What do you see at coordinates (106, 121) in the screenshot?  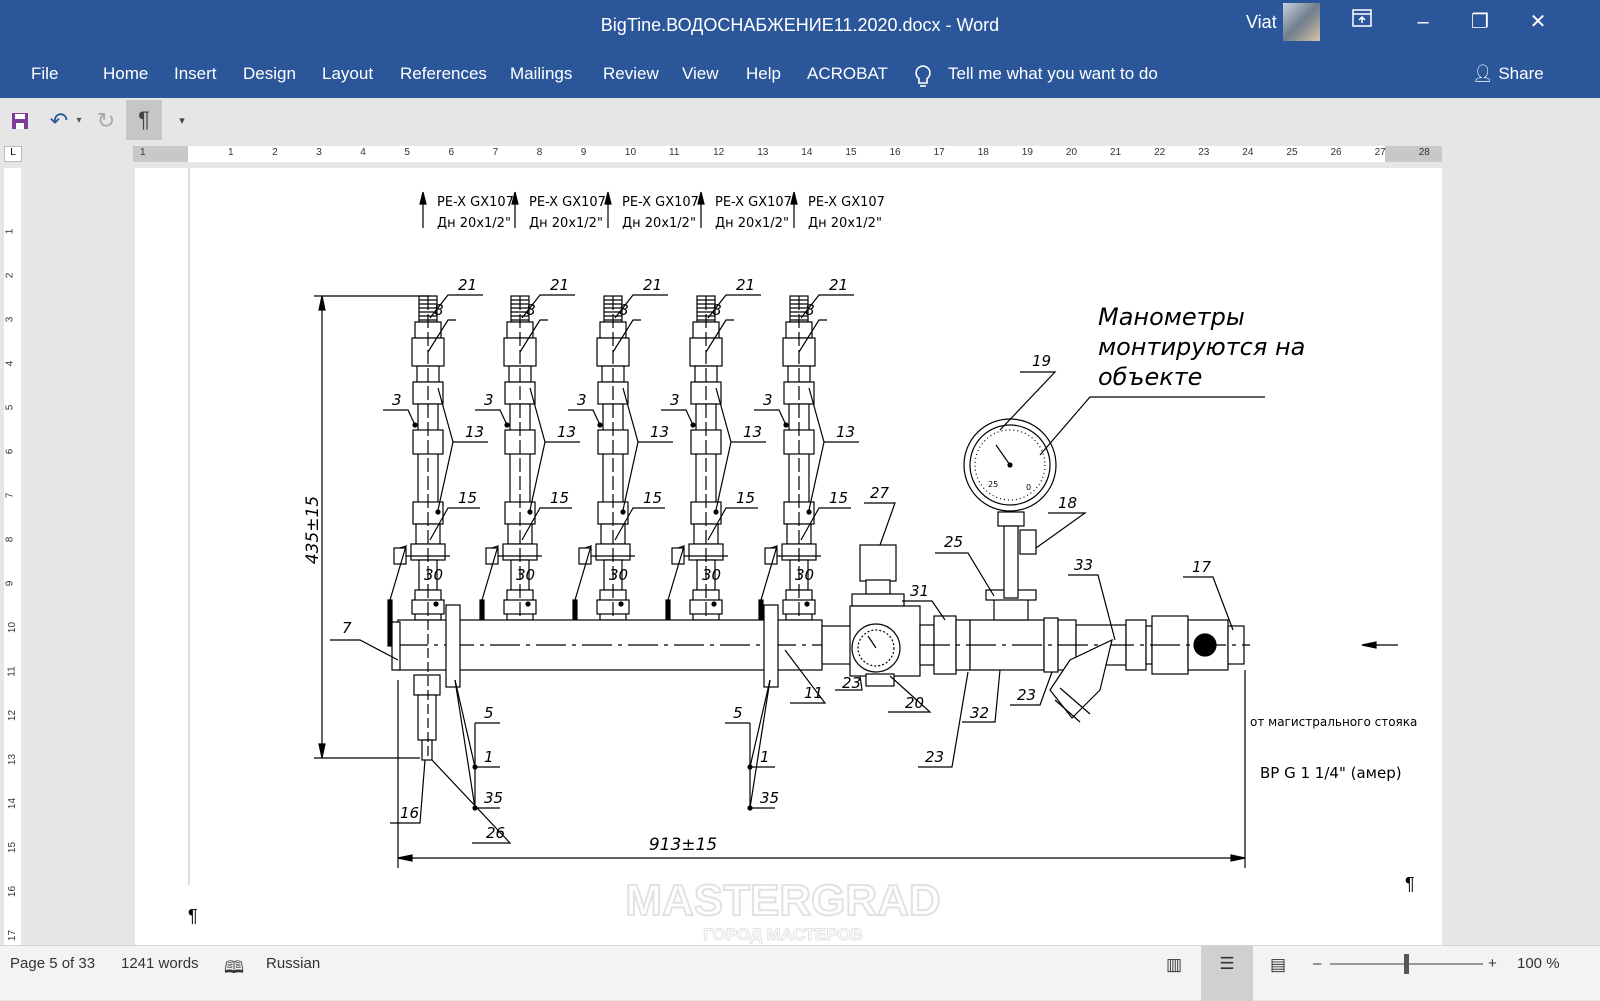 I see `redo-icon: ↻` at bounding box center [106, 121].